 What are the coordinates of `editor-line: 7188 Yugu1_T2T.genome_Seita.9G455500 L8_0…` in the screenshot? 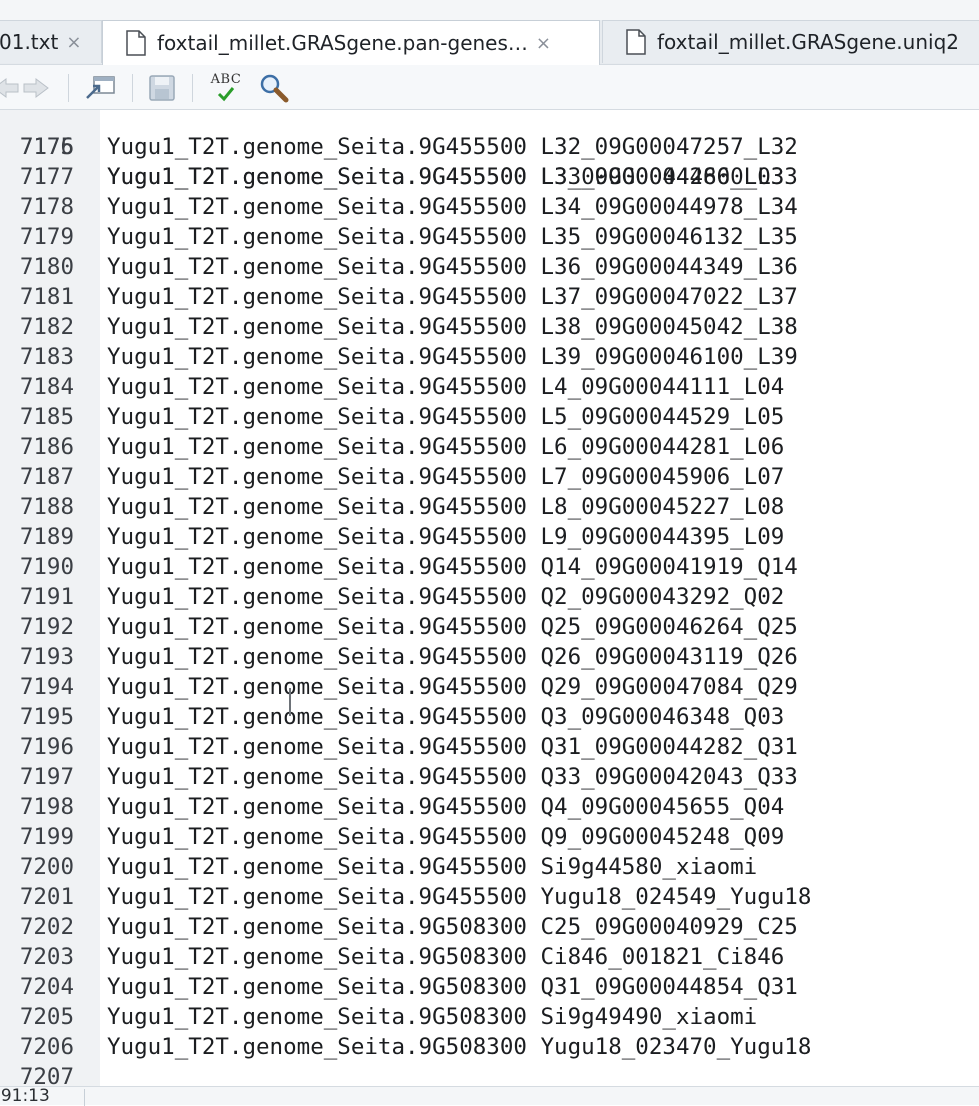 It's located at (489, 507).